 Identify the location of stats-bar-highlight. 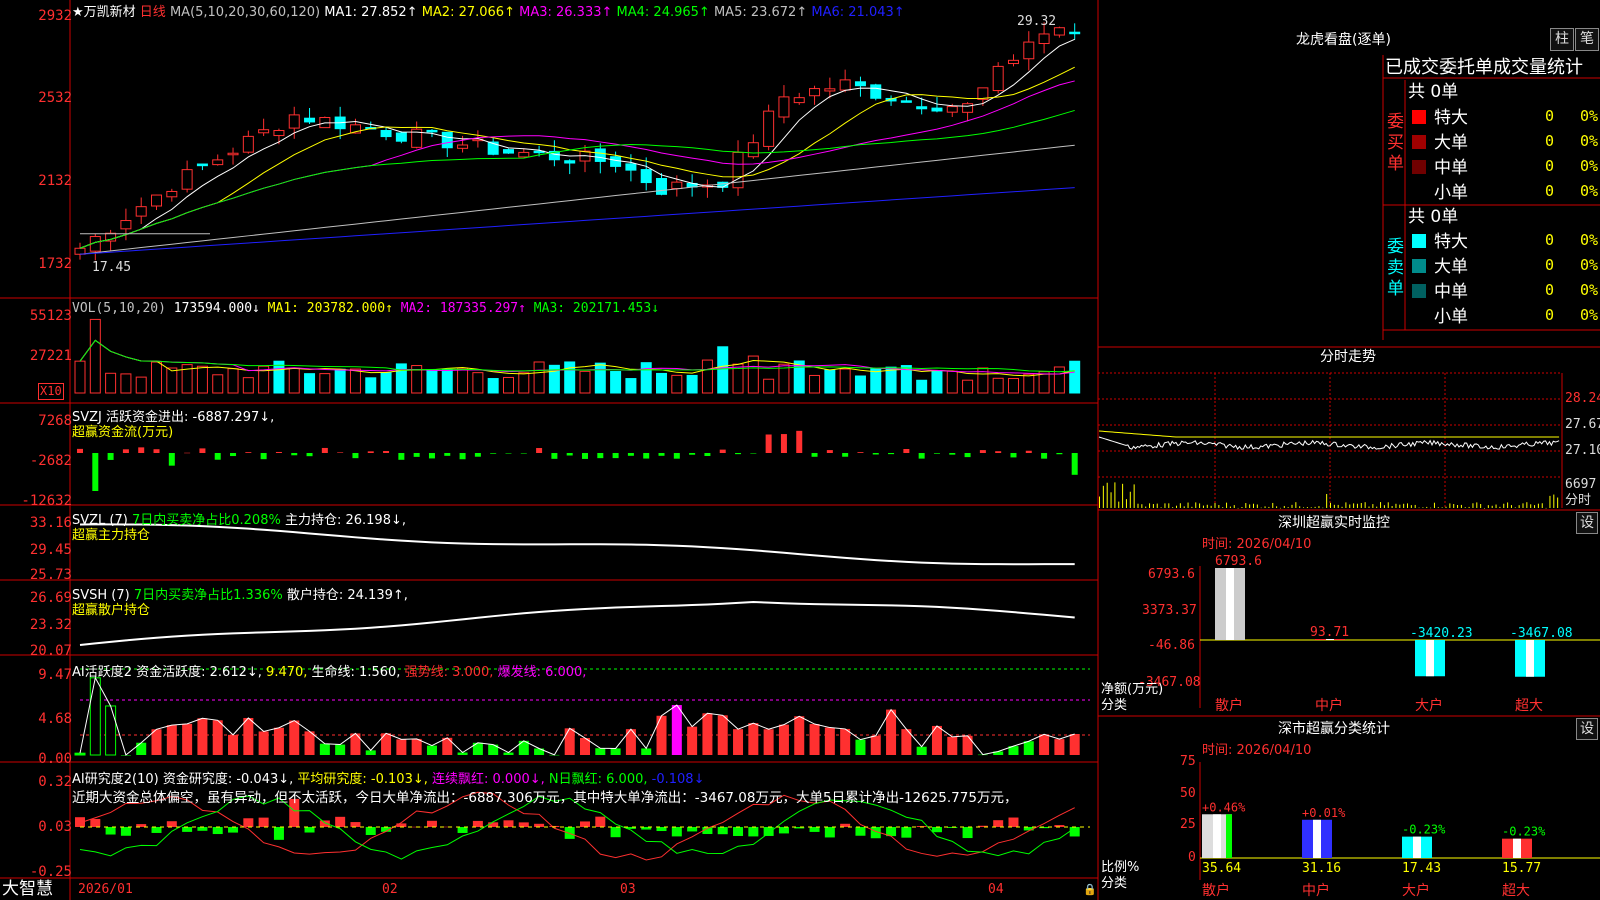
(1417, 847).